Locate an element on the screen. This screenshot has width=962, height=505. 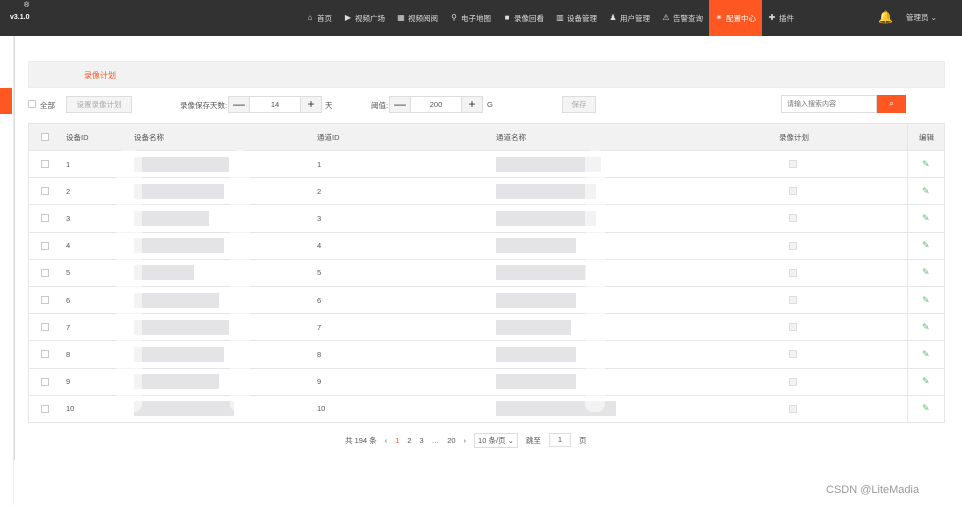
table-row: 4 4 ✎ is located at coordinates (486, 246).